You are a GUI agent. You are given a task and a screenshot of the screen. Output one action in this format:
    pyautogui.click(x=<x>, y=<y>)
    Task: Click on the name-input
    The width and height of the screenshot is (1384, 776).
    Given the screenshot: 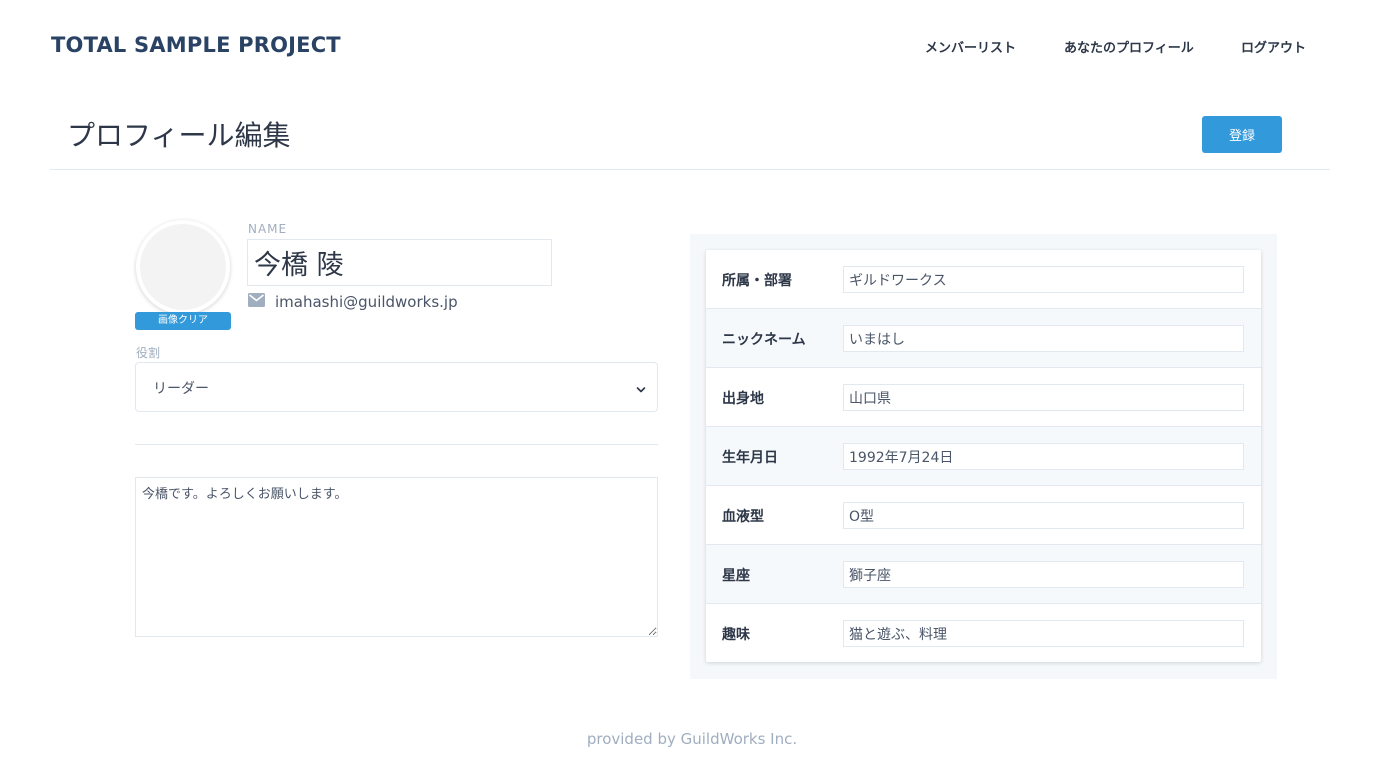 What is the action you would take?
    pyautogui.click(x=399, y=262)
    